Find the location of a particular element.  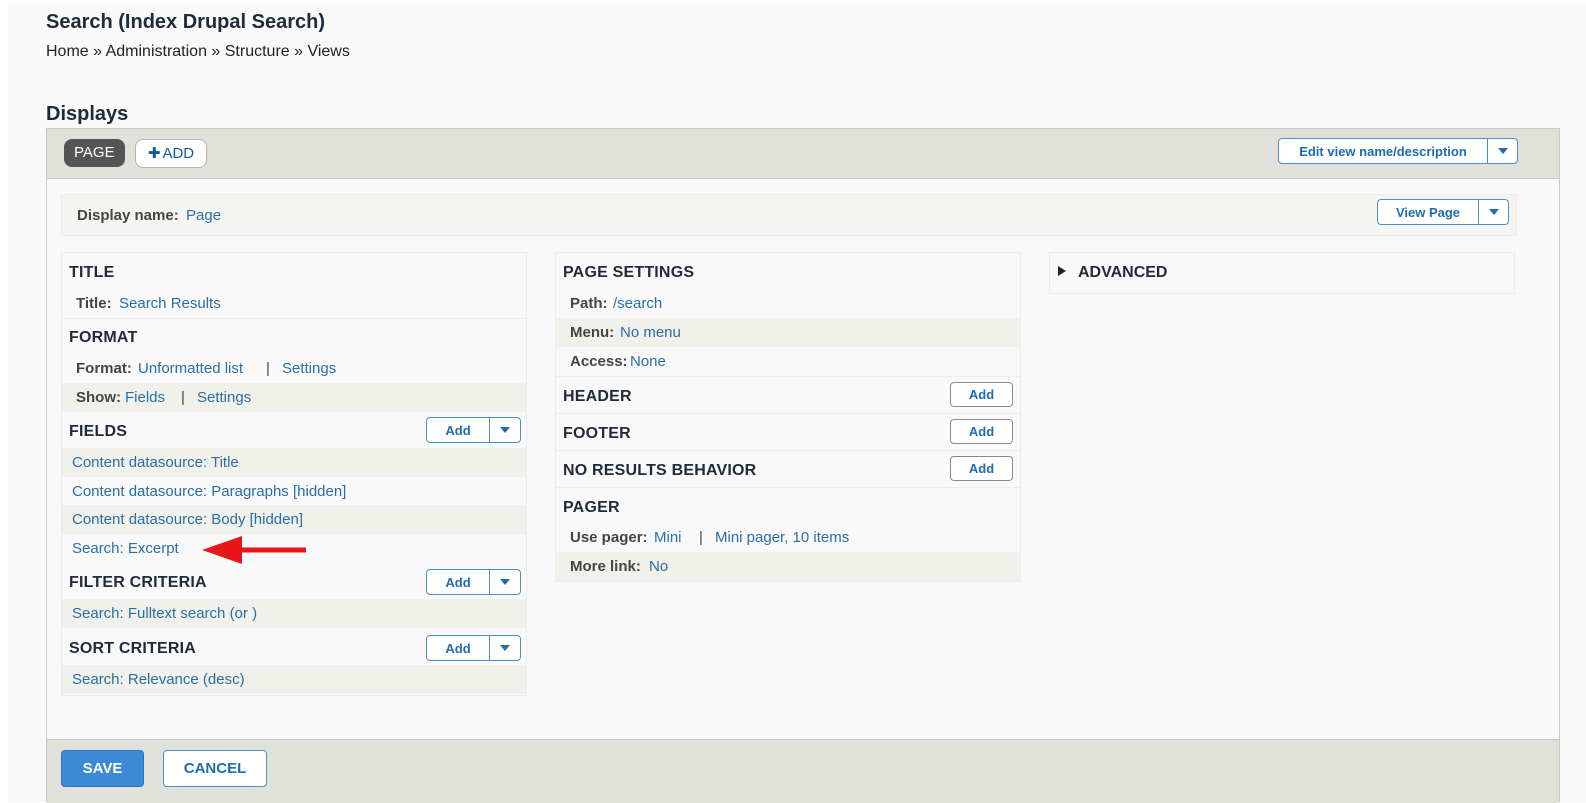

sort-link: Search: Relevance (desc) is located at coordinates (158, 679).